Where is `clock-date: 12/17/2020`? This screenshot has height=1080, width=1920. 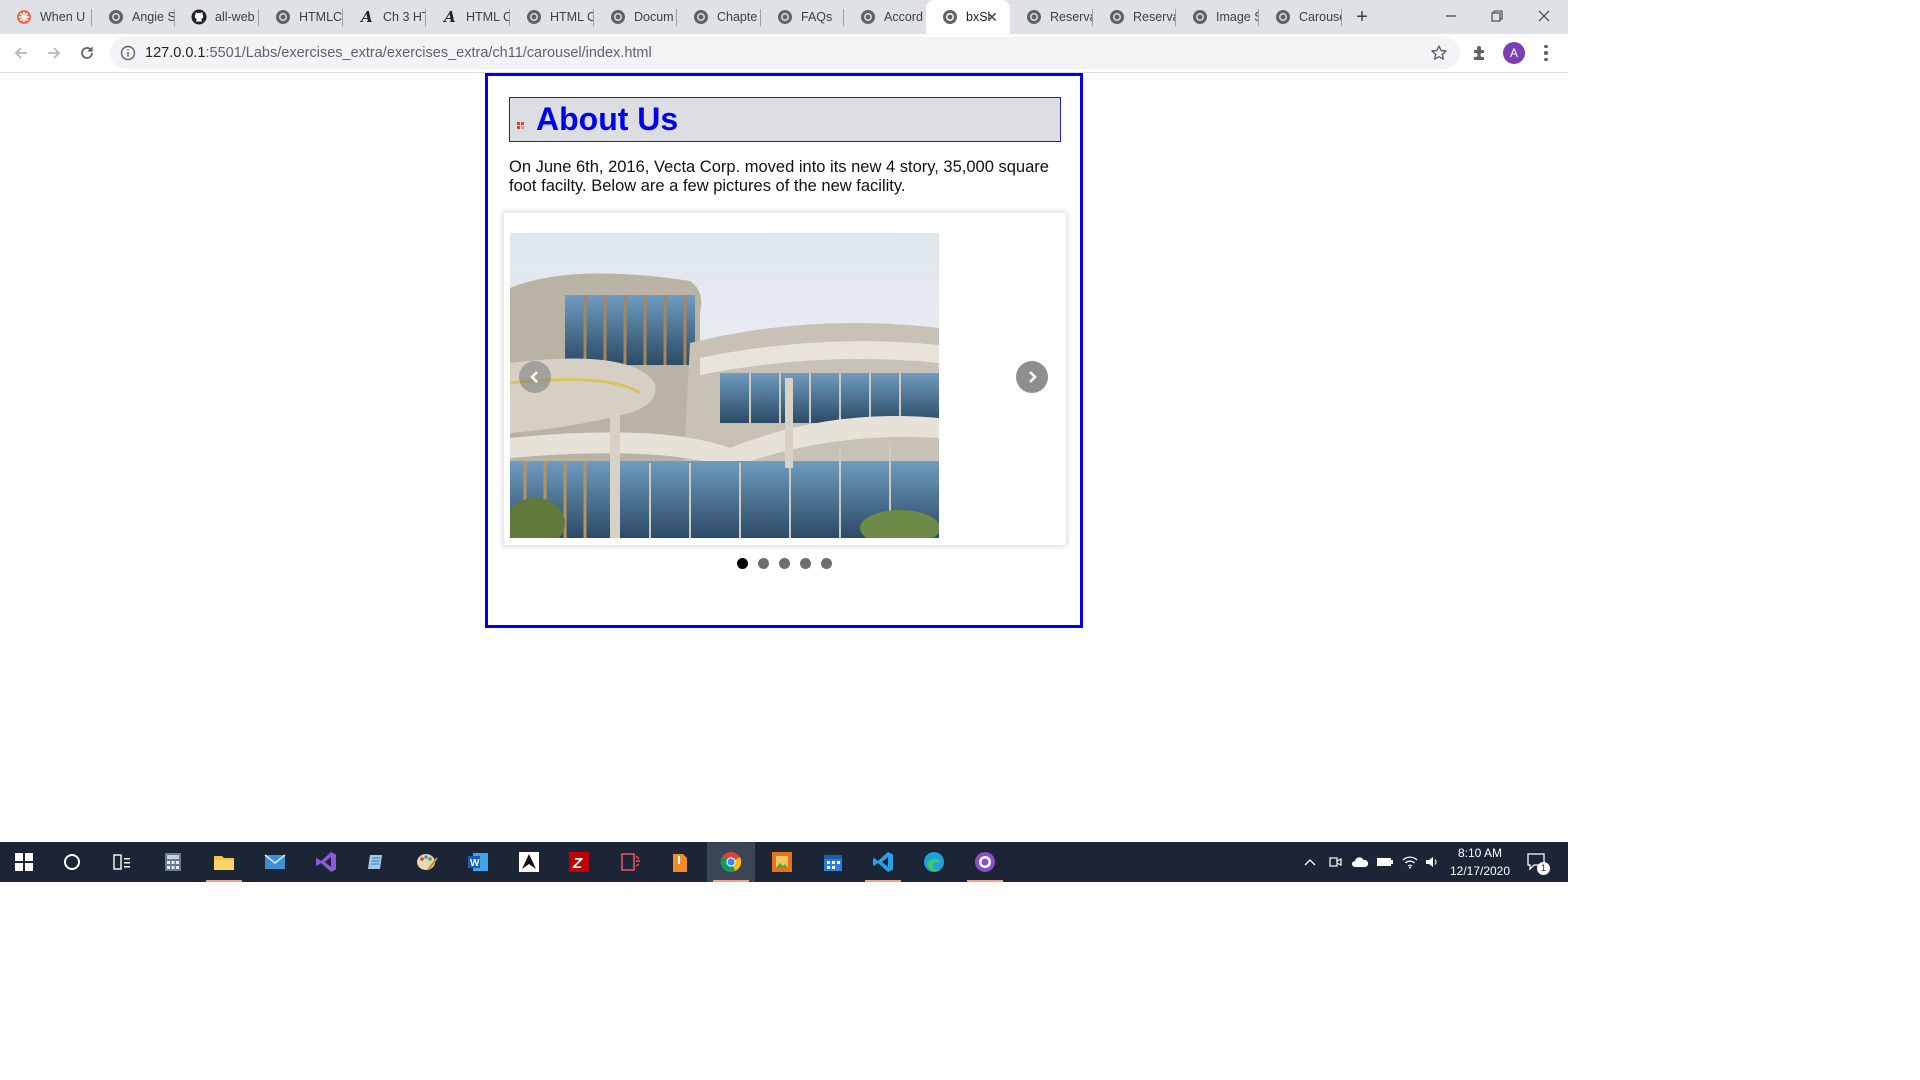 clock-date: 12/17/2020 is located at coordinates (1480, 871).